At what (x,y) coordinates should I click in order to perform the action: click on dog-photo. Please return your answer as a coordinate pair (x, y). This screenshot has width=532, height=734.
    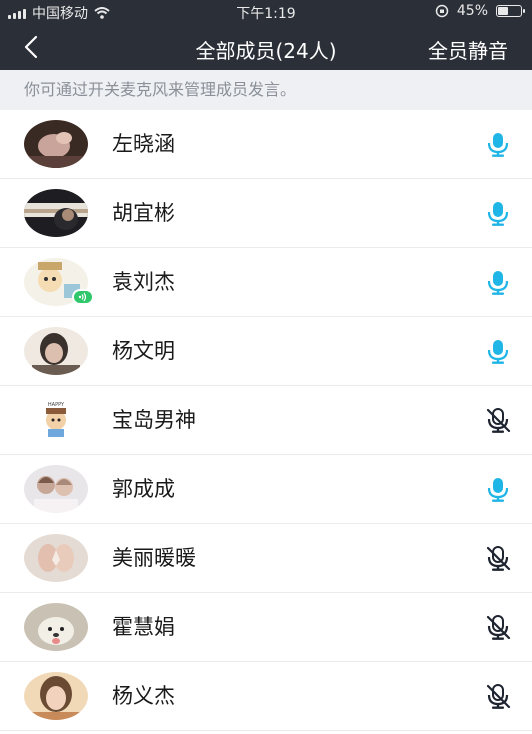
    Looking at the image, I should click on (56, 627).